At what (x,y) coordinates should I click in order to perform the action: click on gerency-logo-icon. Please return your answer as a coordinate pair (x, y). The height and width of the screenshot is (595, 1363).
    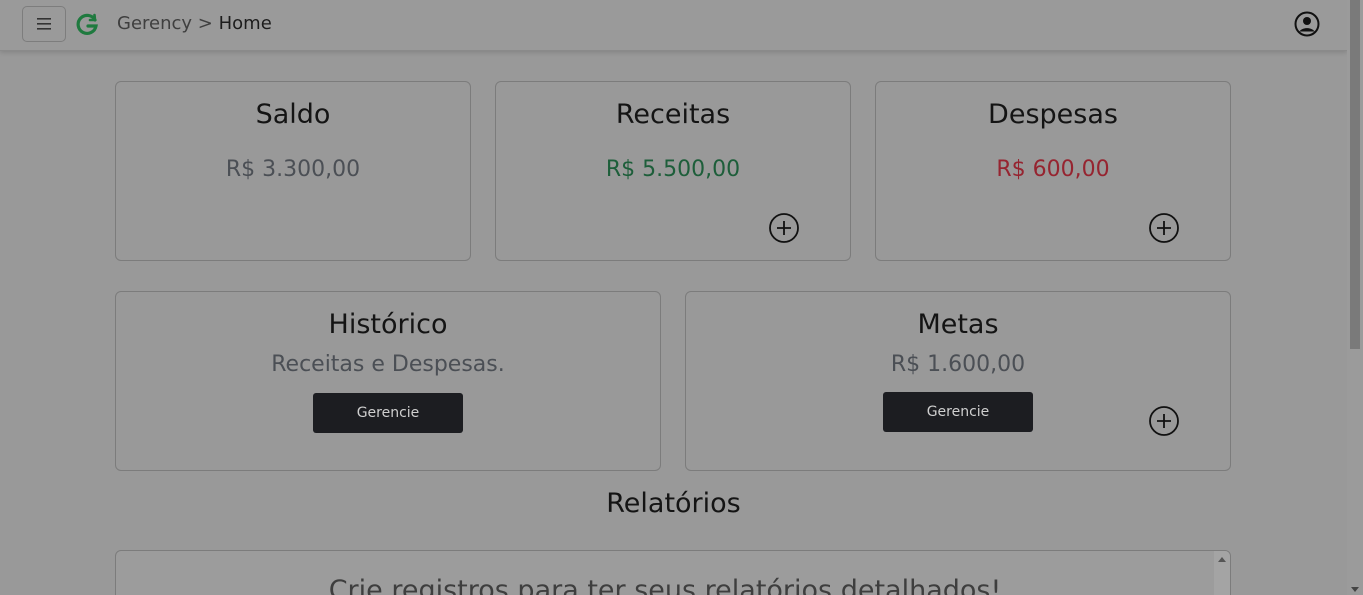
    Looking at the image, I should click on (87, 24).